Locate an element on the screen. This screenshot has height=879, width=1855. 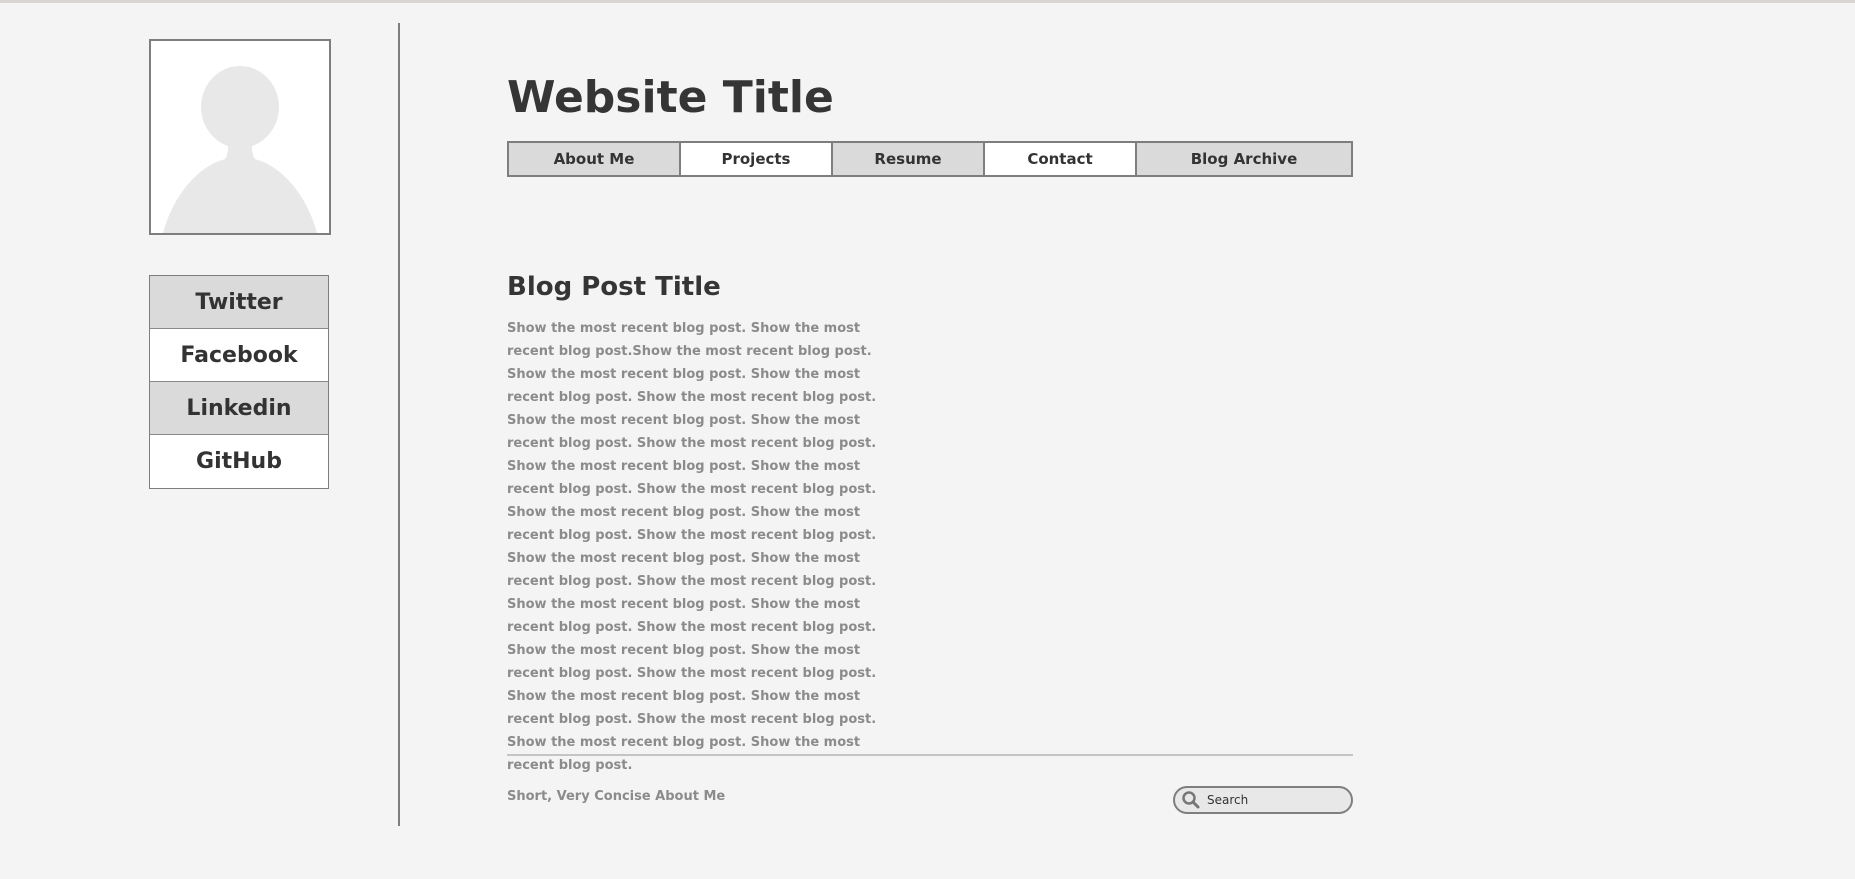
blog-post-title: Blog Post Title is located at coordinates (614, 287).